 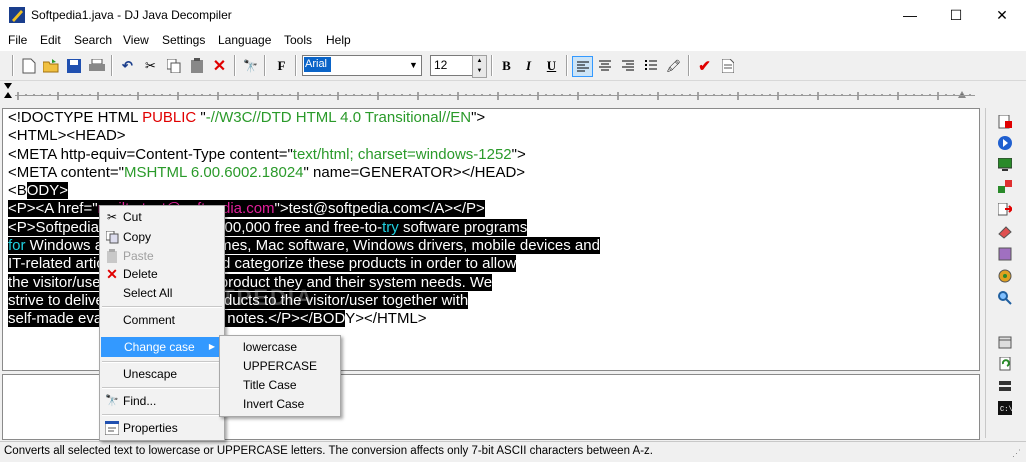 I want to click on align-left-icon, so click(x=582, y=66).